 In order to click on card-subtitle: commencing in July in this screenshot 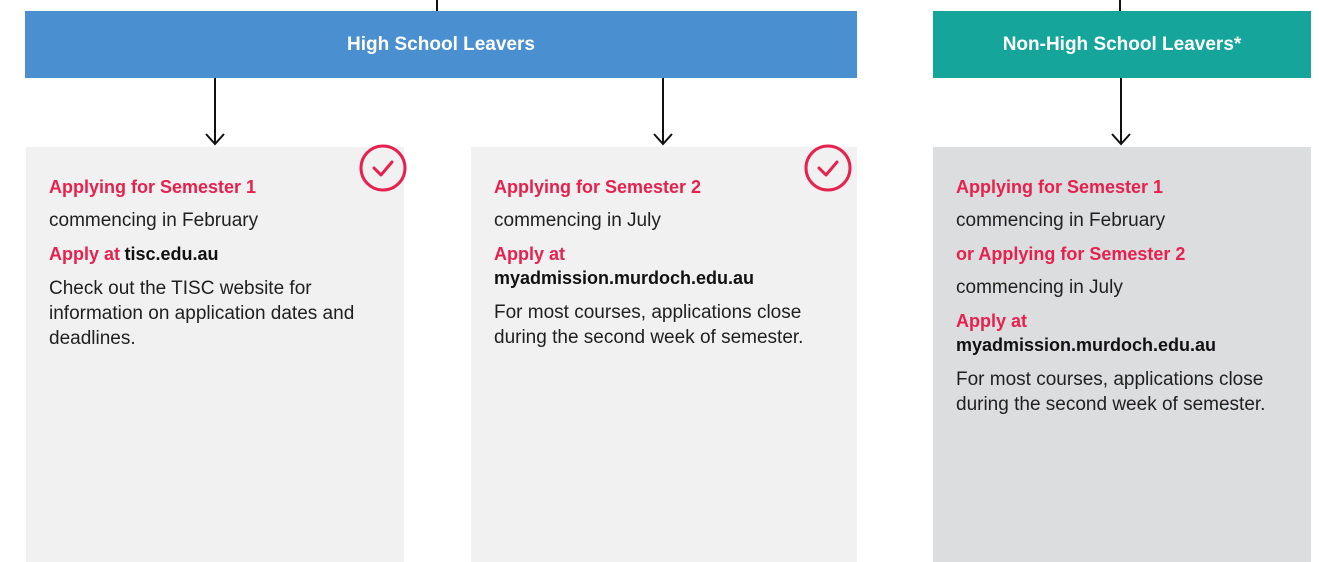, I will do `click(577, 220)`.